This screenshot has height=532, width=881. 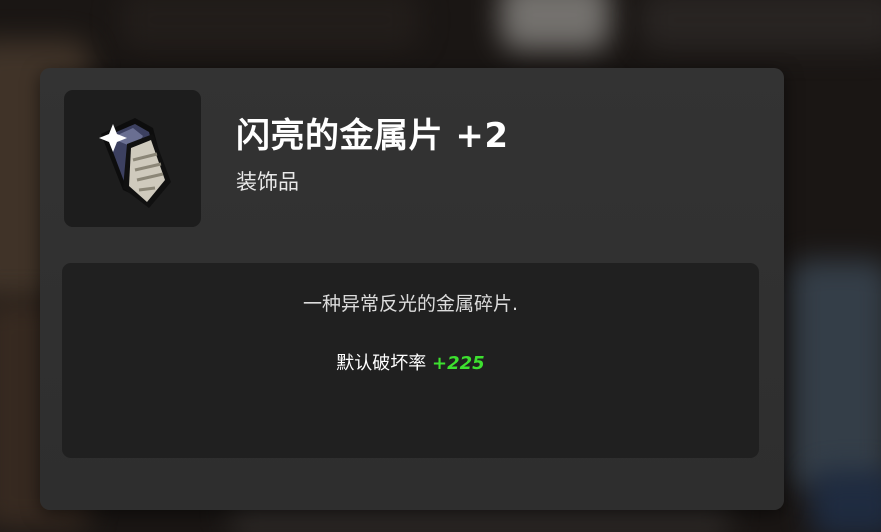 What do you see at coordinates (372, 136) in the screenshot?
I see `item-name: 闪亮的金属片 +2` at bounding box center [372, 136].